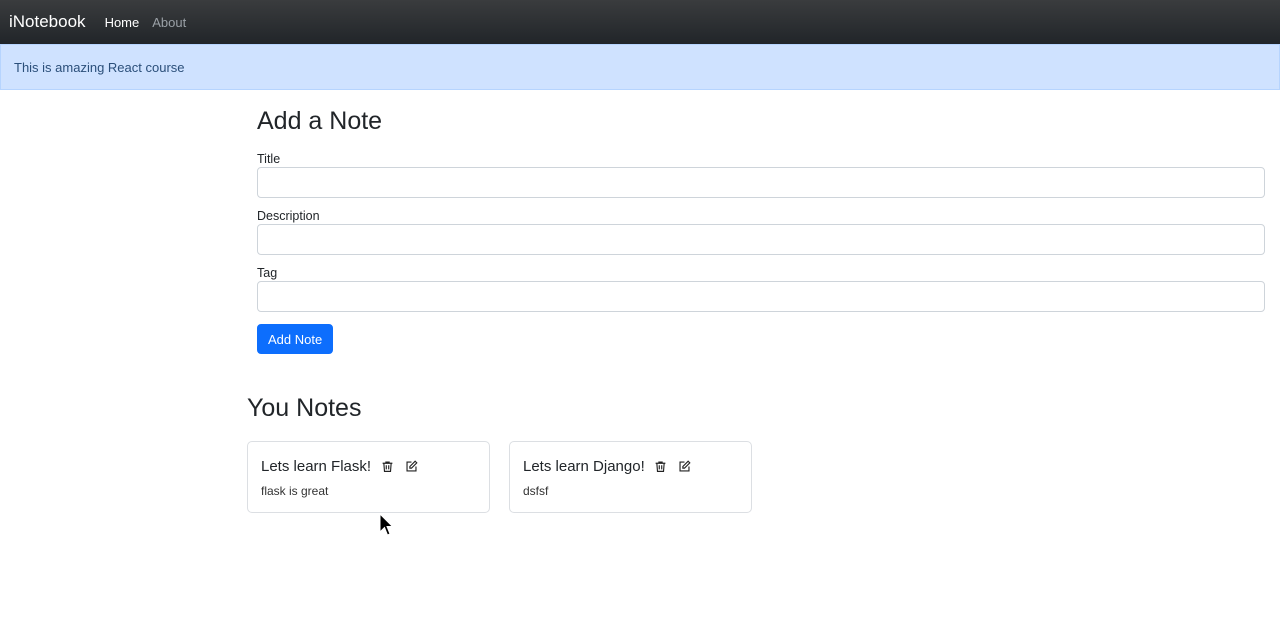 This screenshot has height=617, width=1280. What do you see at coordinates (761, 296) in the screenshot?
I see `tag-input` at bounding box center [761, 296].